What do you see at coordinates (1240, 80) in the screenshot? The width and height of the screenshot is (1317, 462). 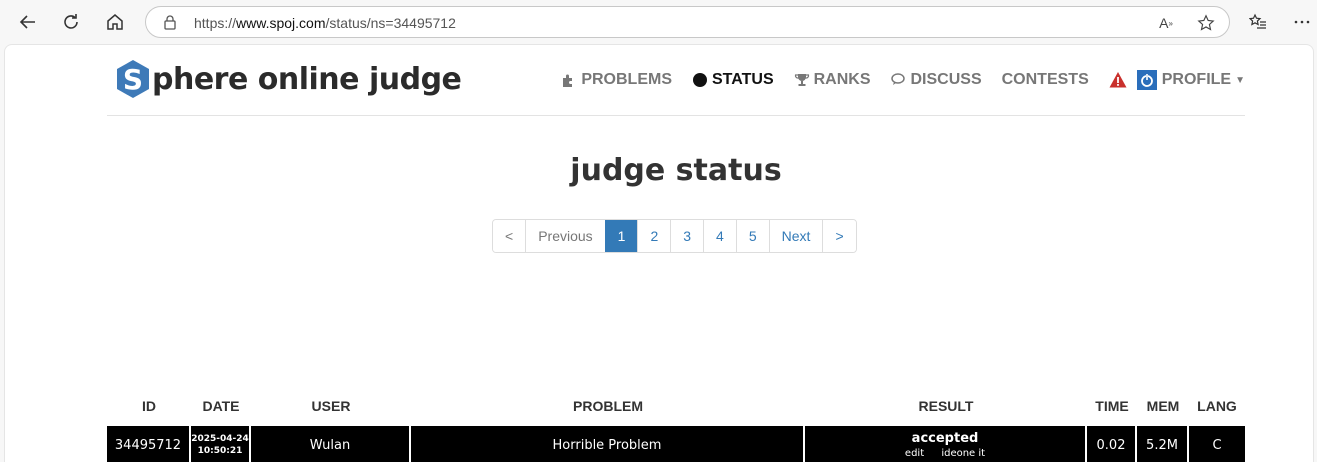 I see `caret-down-icon: ▼` at bounding box center [1240, 80].